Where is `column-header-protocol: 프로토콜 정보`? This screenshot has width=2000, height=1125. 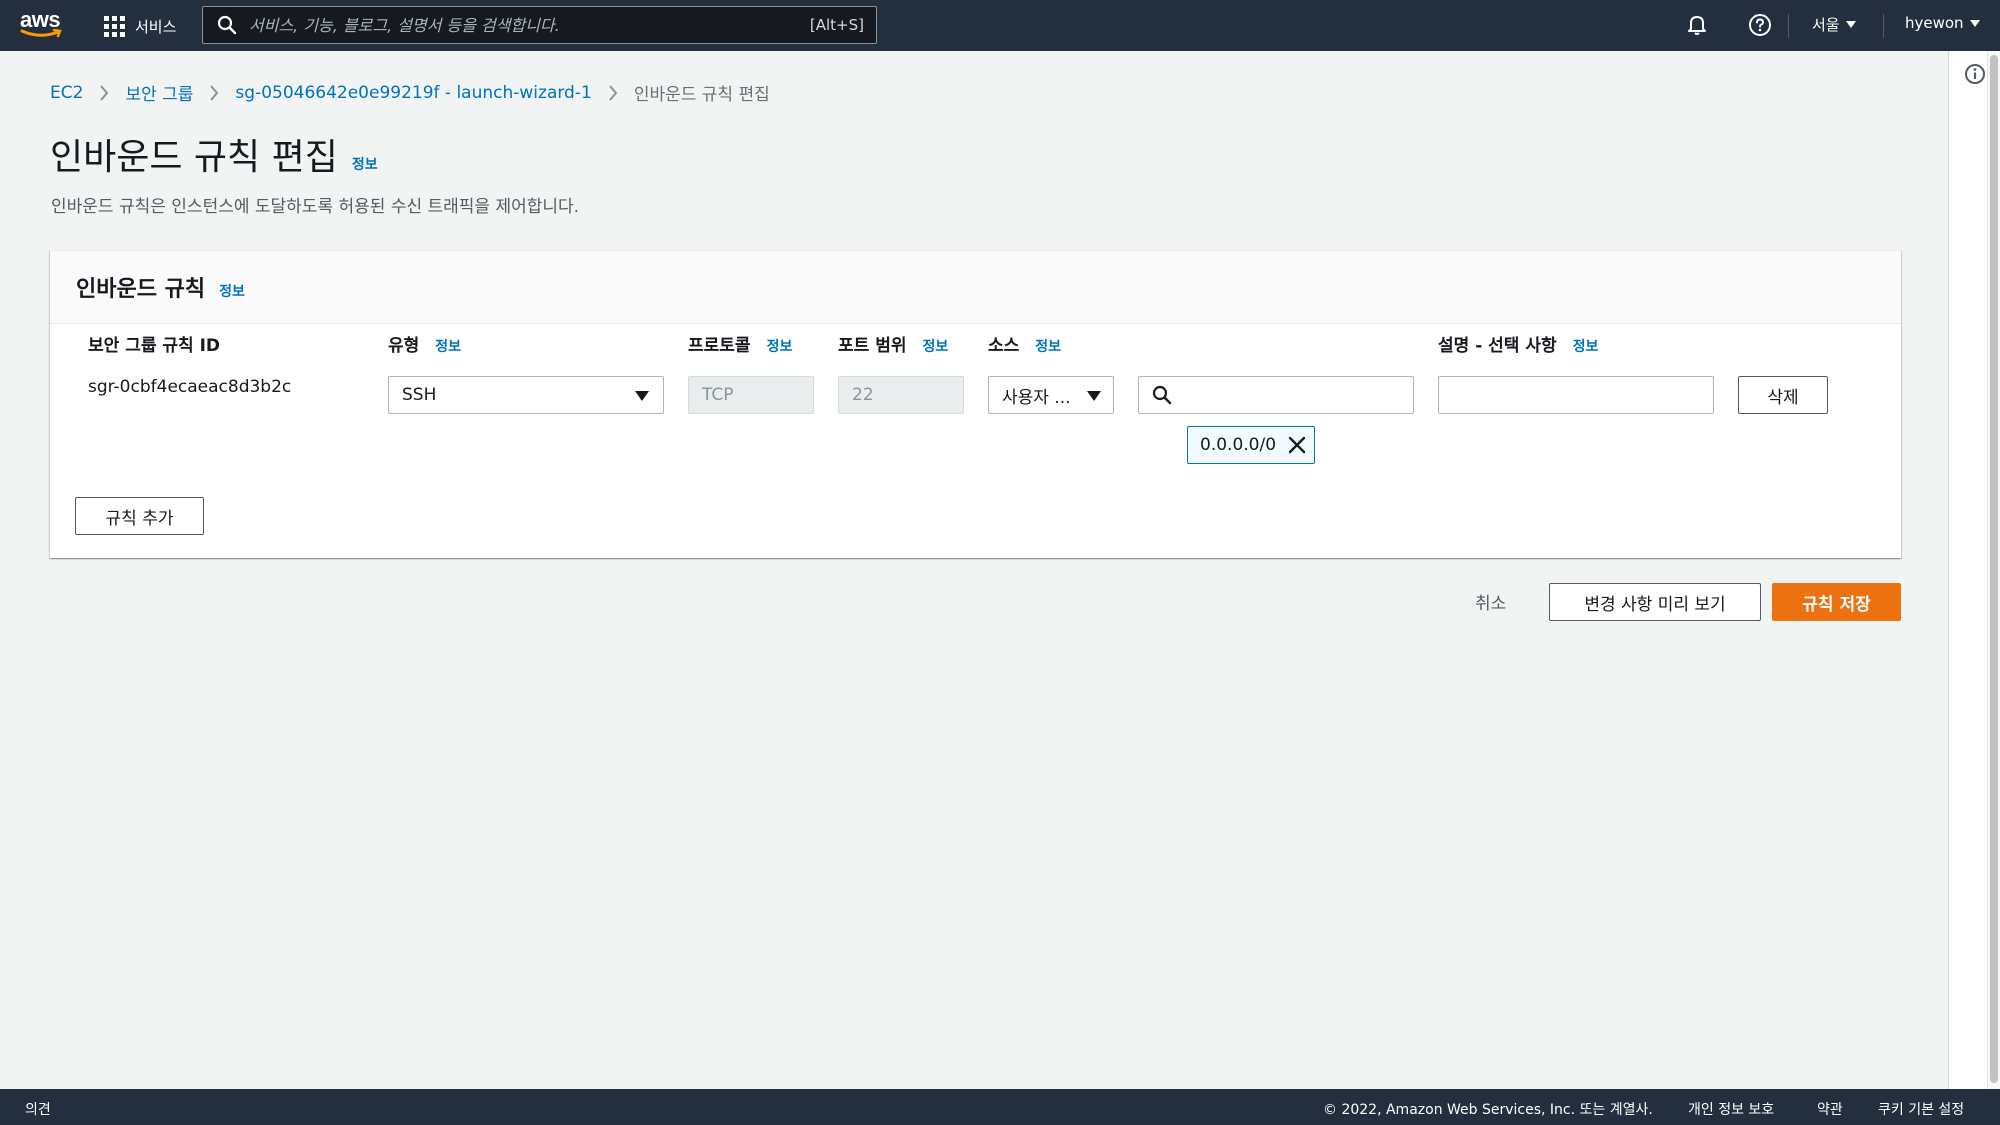 column-header-protocol: 프로토콜 정보 is located at coordinates (740, 343).